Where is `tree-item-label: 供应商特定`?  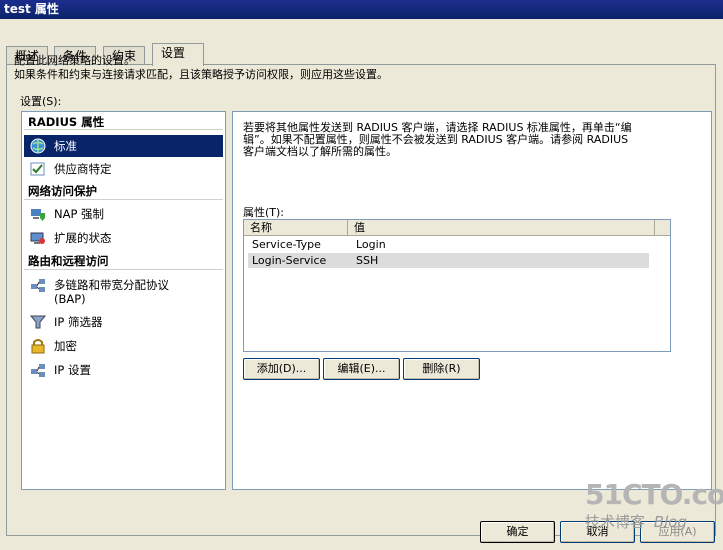 tree-item-label: 供应商特定 is located at coordinates (83, 169).